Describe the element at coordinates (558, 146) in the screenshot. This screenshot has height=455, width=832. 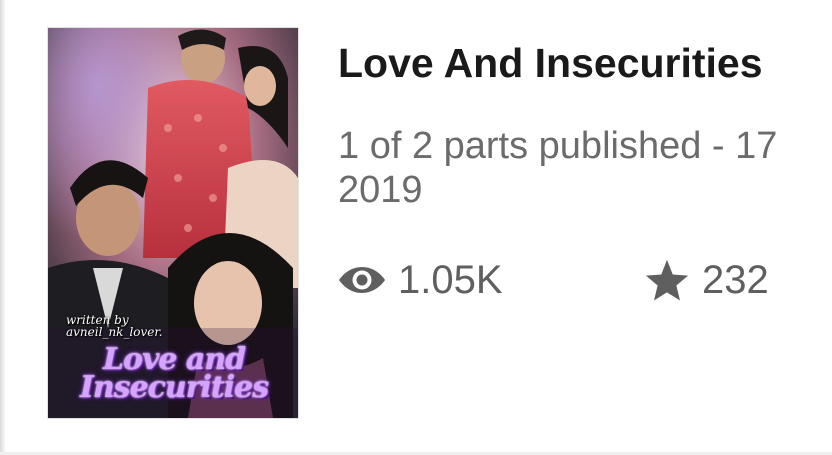
I see `parts-published-line1: 1 of 2 parts published - 17` at that location.